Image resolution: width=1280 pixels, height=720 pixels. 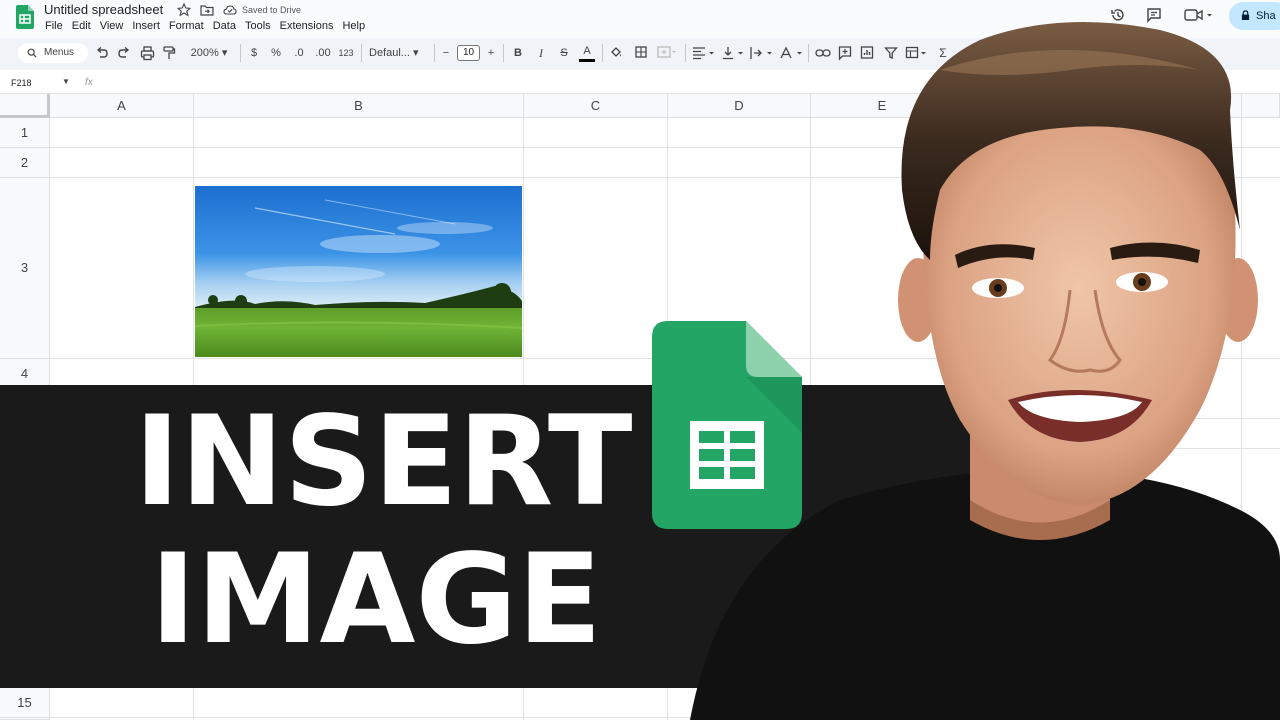 I want to click on cloud-saved-icon, so click(x=230, y=10).